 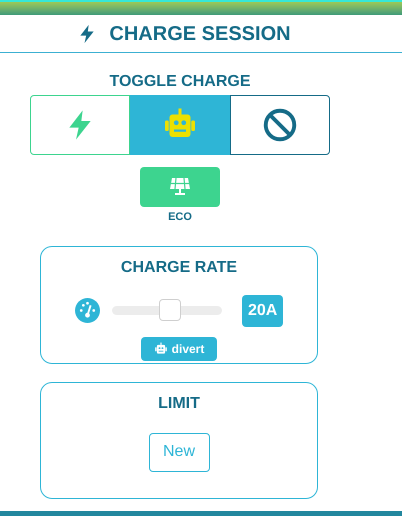 I want to click on page-title: CHARGE SESSION, so click(x=200, y=34).